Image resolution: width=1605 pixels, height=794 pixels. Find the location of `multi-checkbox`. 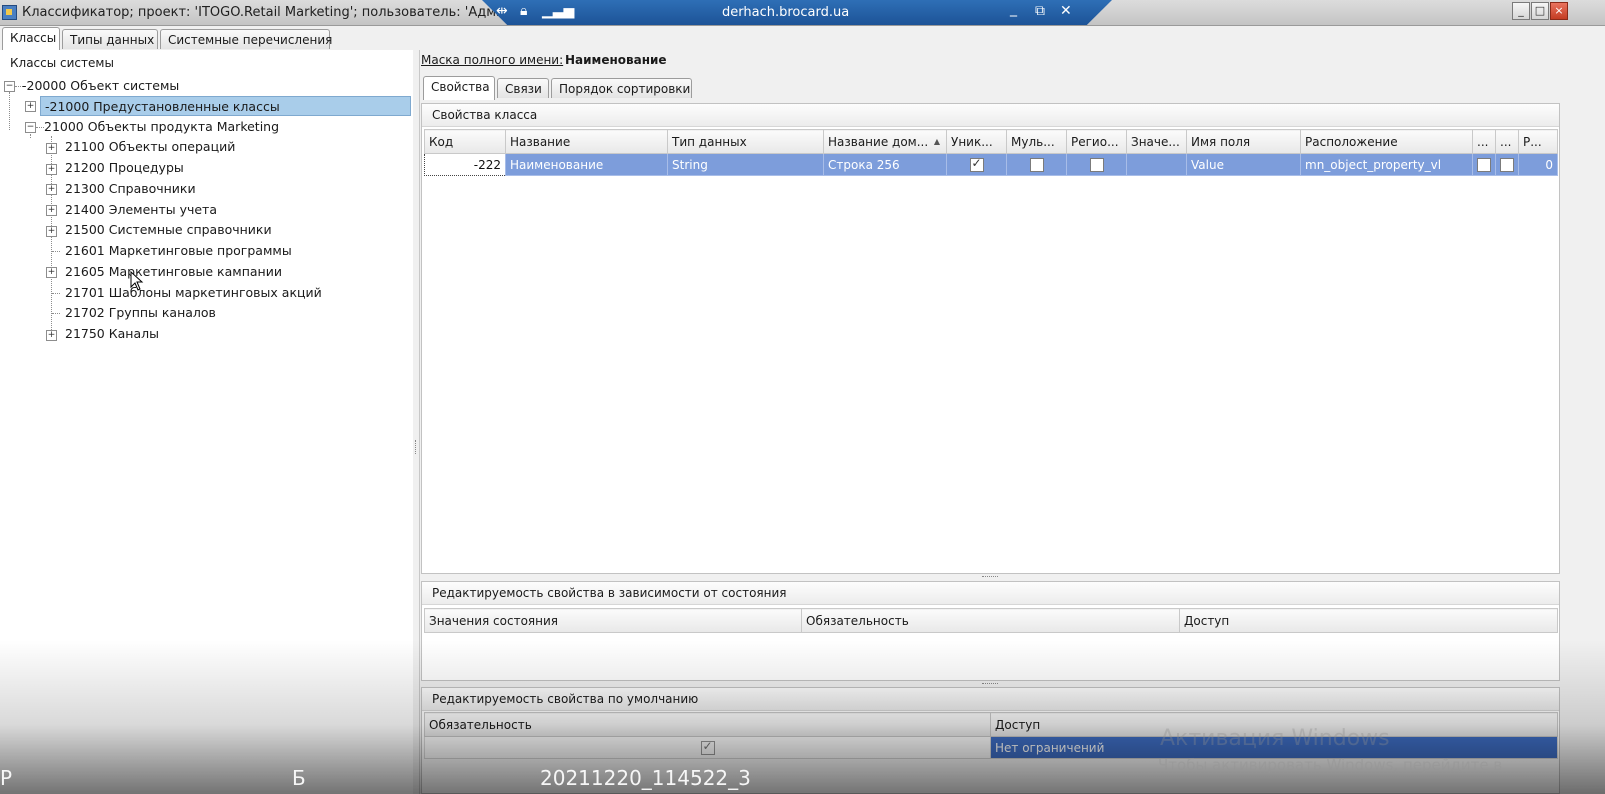

multi-checkbox is located at coordinates (1036, 164).